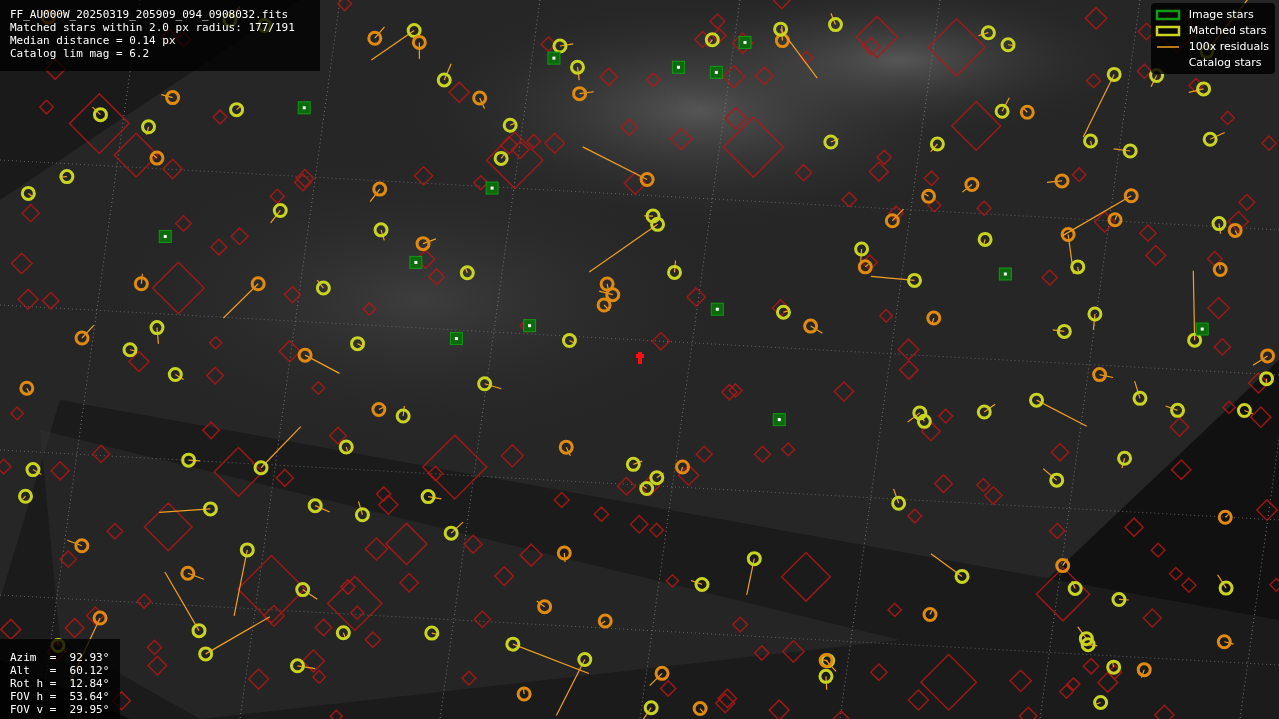  Describe the element at coordinates (150, 14) in the screenshot. I see `info-text: FF_AU000W_20250319_205909_094_0908032.fits` at that location.